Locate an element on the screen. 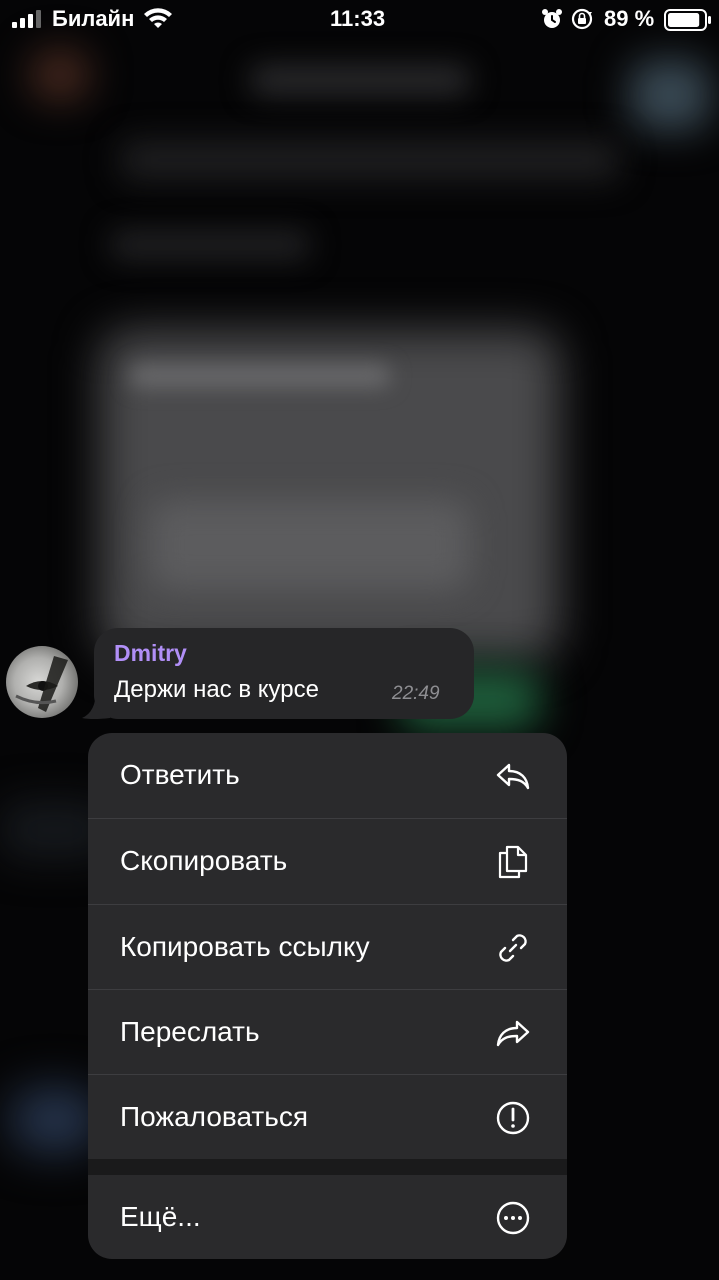 The height and width of the screenshot is (1280, 719). alarm-icon is located at coordinates (552, 18).